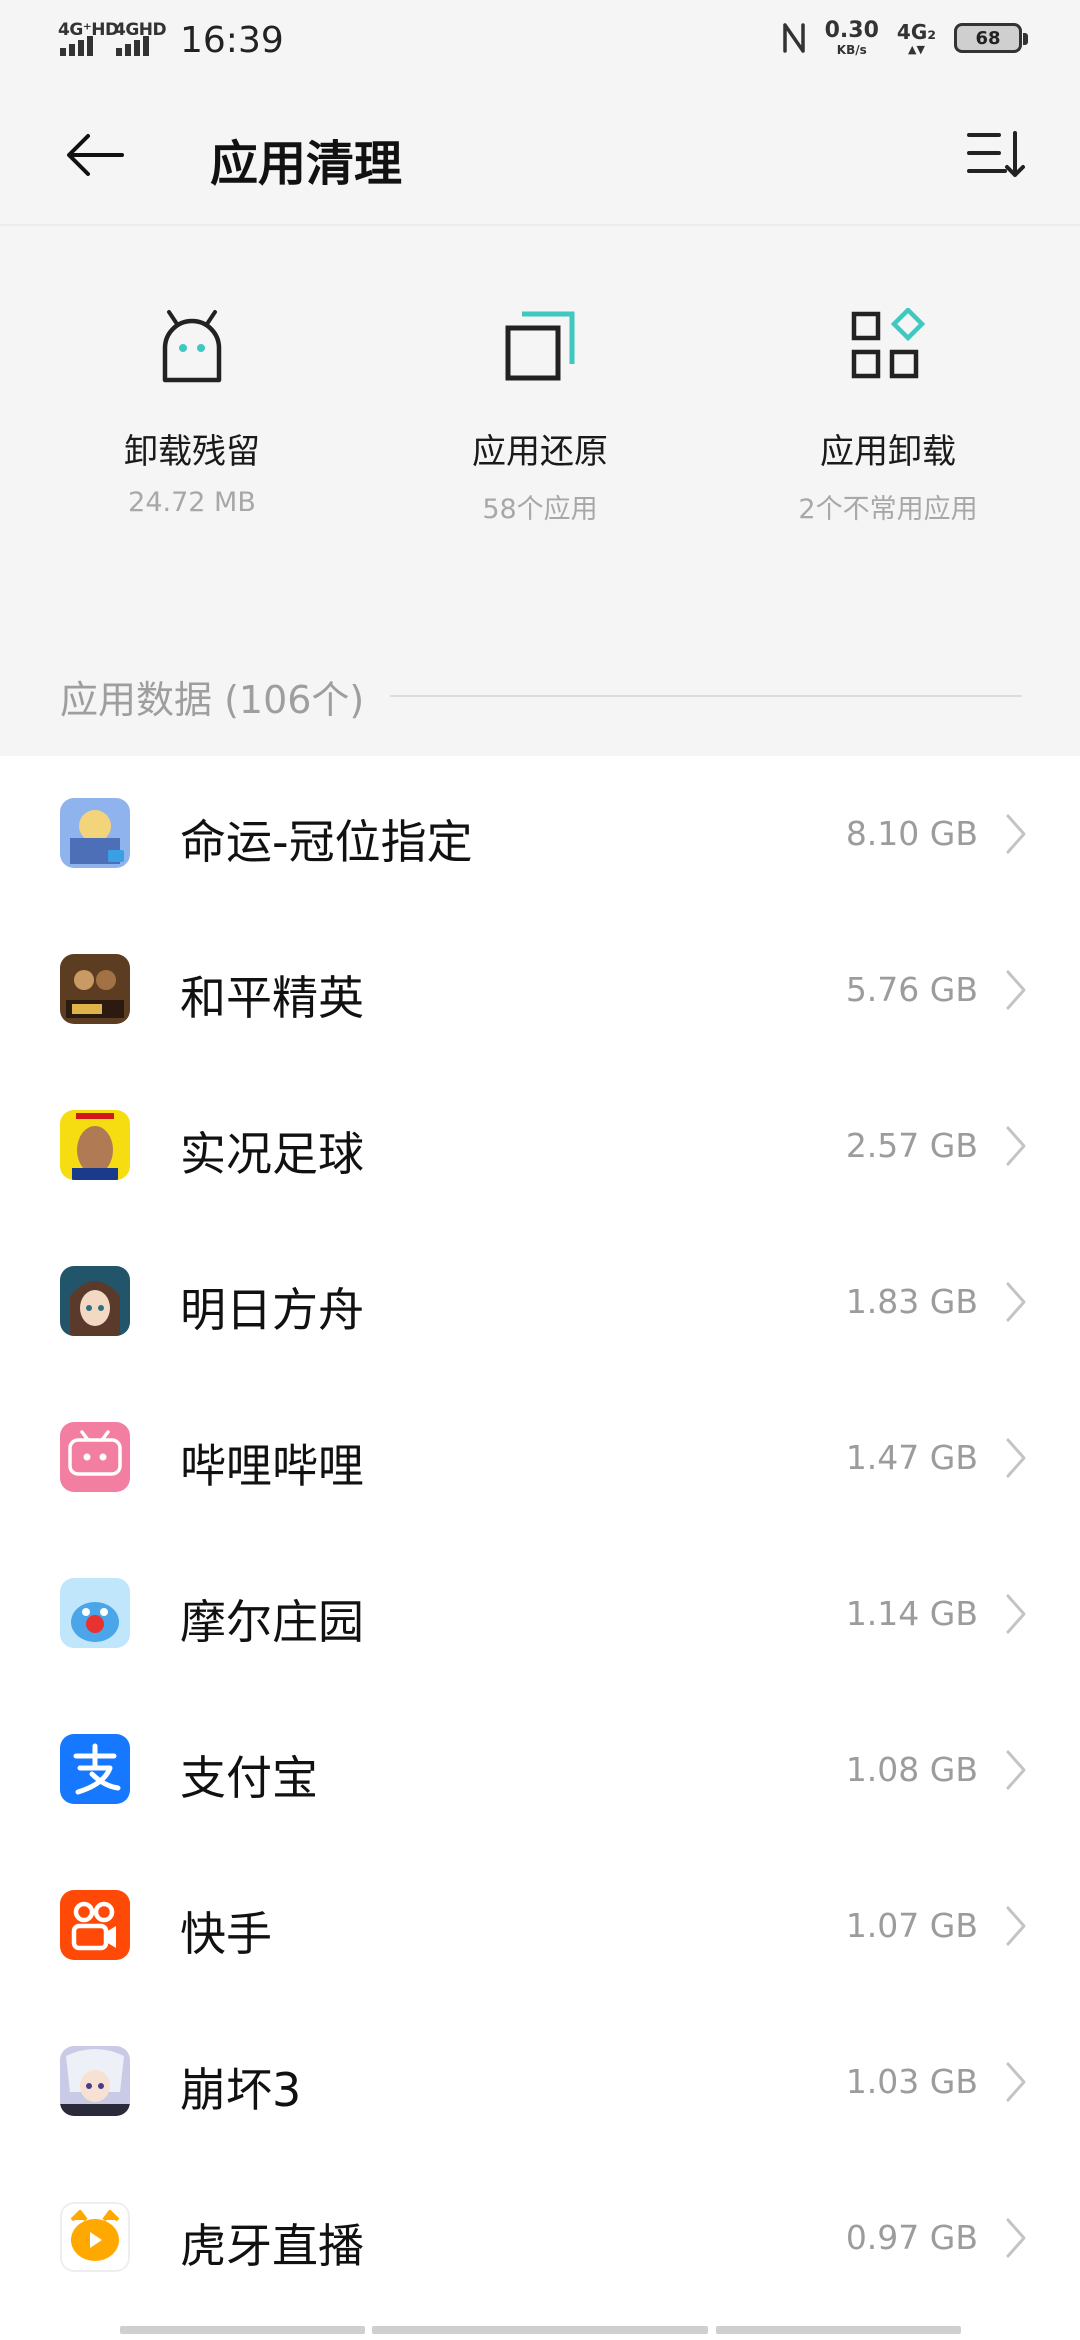 Image resolution: width=1080 pixels, height=2340 pixels. Describe the element at coordinates (540, 990) in the screenshot. I see `list-item: 和平精英 5.76 GB` at that location.